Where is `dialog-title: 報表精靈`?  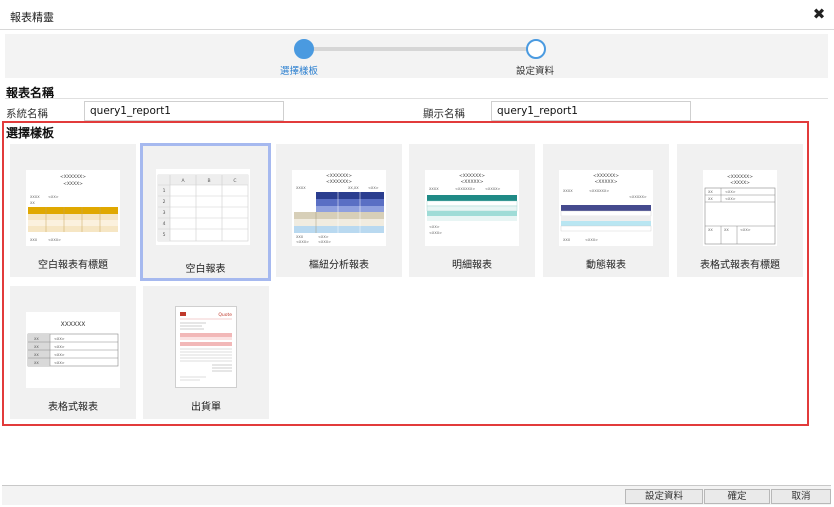
dialog-title: 報表精靈 is located at coordinates (32, 17).